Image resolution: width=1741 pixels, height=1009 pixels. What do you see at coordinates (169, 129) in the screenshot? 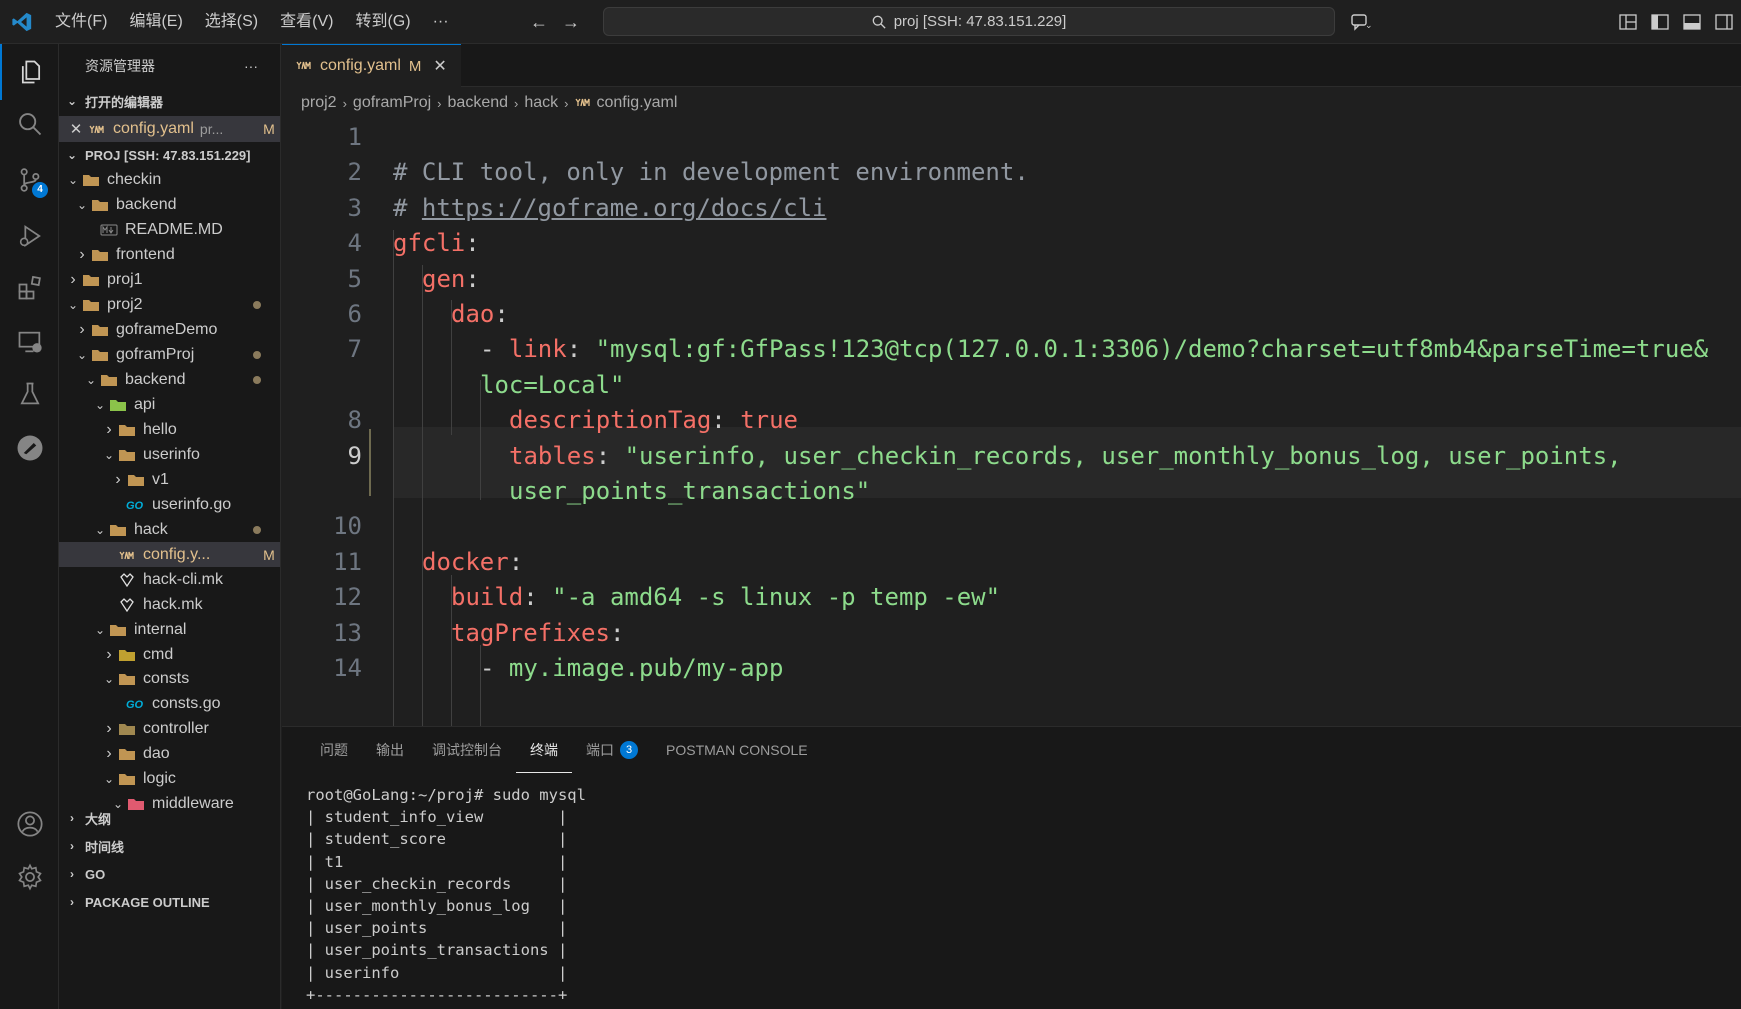
I see `open-editor-item: ✕ config.yaml pr... M` at bounding box center [169, 129].